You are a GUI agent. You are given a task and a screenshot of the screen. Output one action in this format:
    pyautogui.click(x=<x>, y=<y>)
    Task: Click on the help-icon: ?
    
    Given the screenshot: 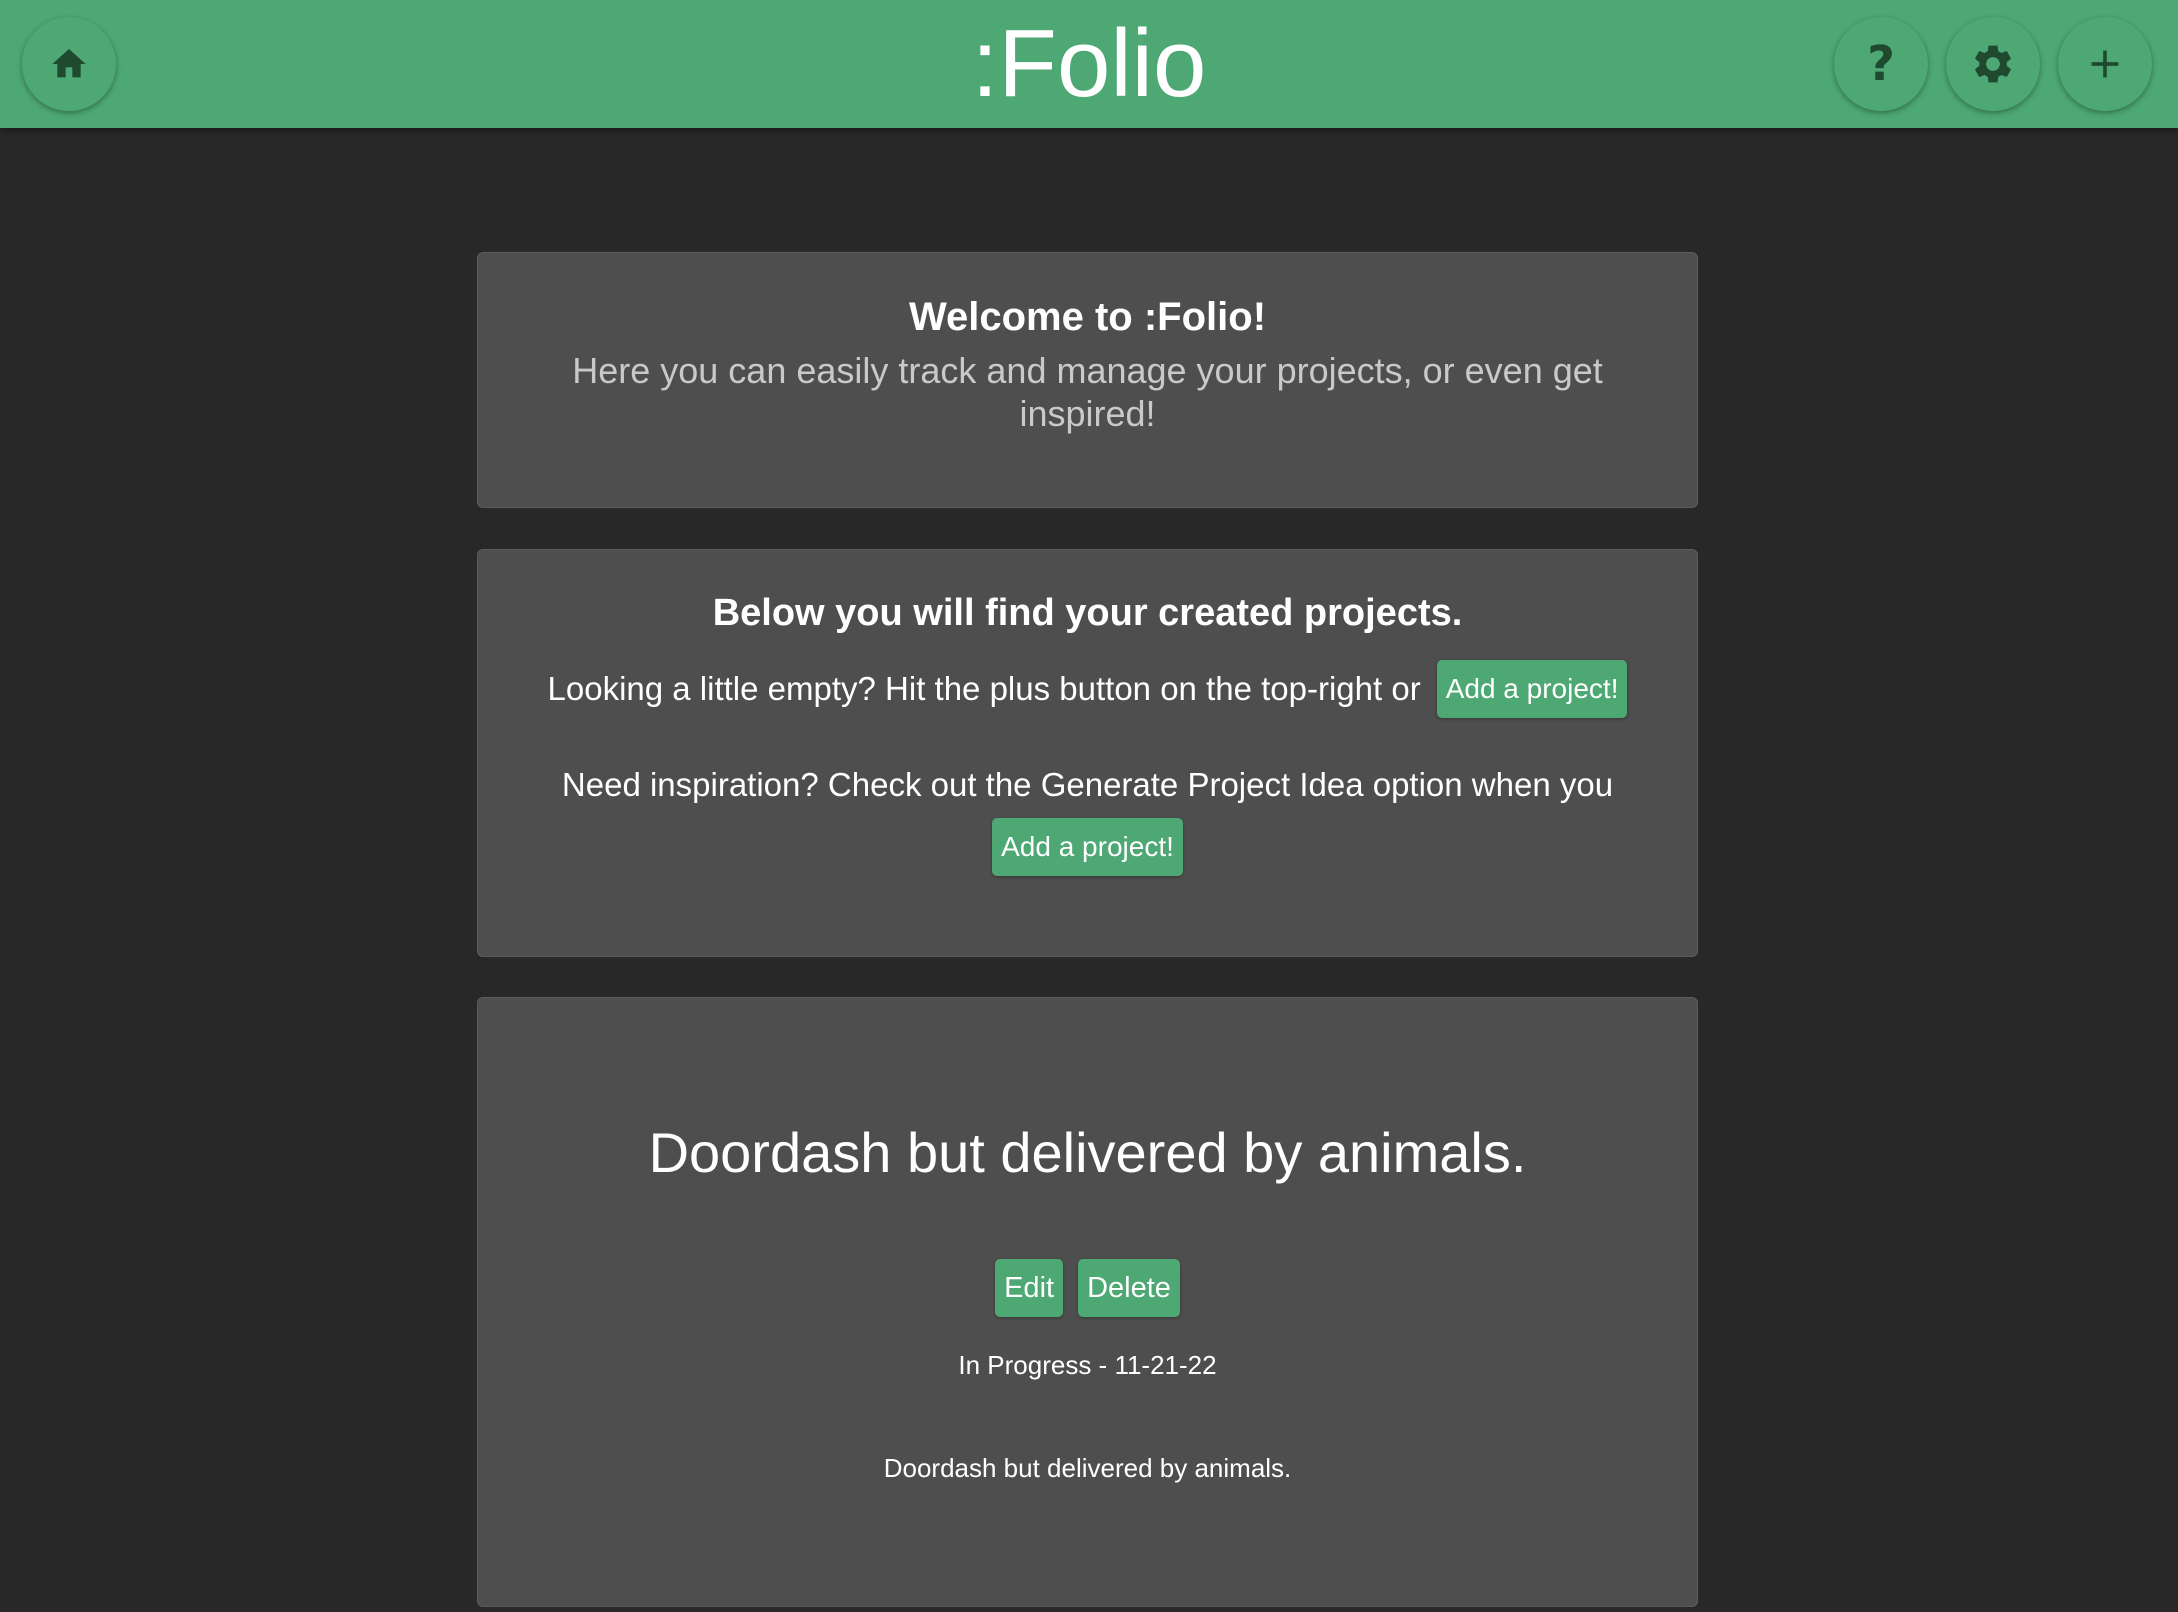 What is the action you would take?
    pyautogui.click(x=1881, y=64)
    